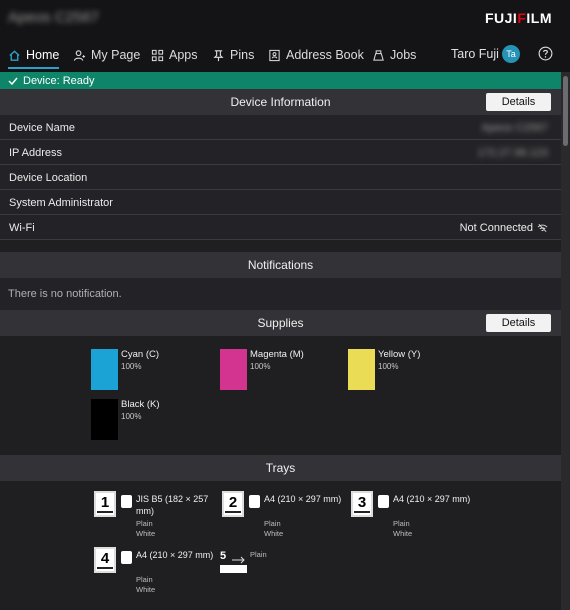 This screenshot has height=610, width=570. What do you see at coordinates (565, 341) in the screenshot?
I see `scrollbar-track` at bounding box center [565, 341].